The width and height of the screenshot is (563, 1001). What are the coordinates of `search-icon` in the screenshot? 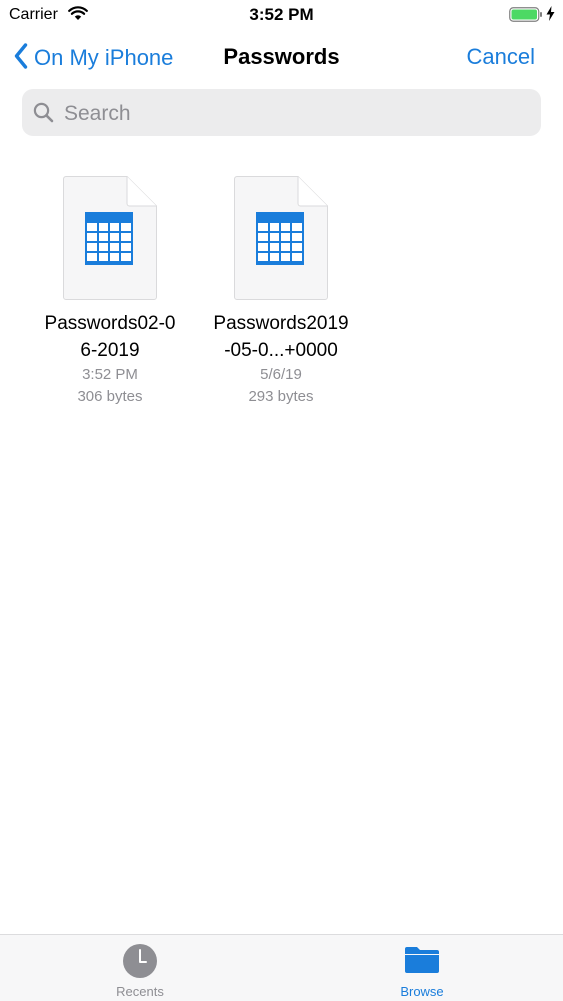 It's located at (43, 115).